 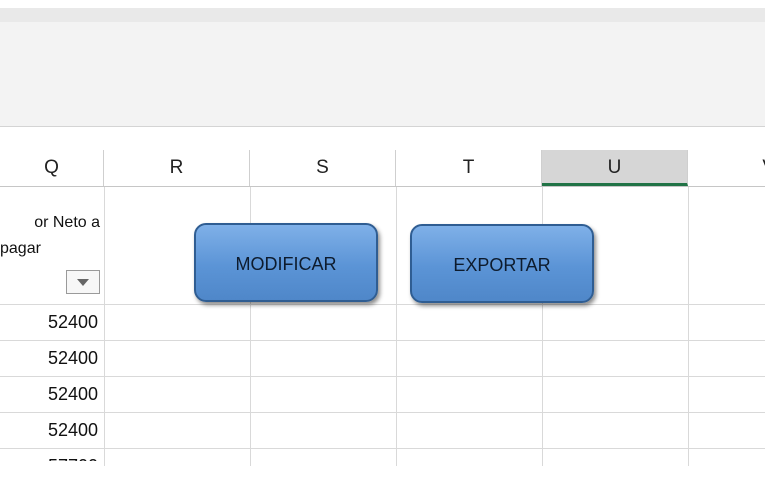 What do you see at coordinates (382, 4) in the screenshot?
I see `top-band` at bounding box center [382, 4].